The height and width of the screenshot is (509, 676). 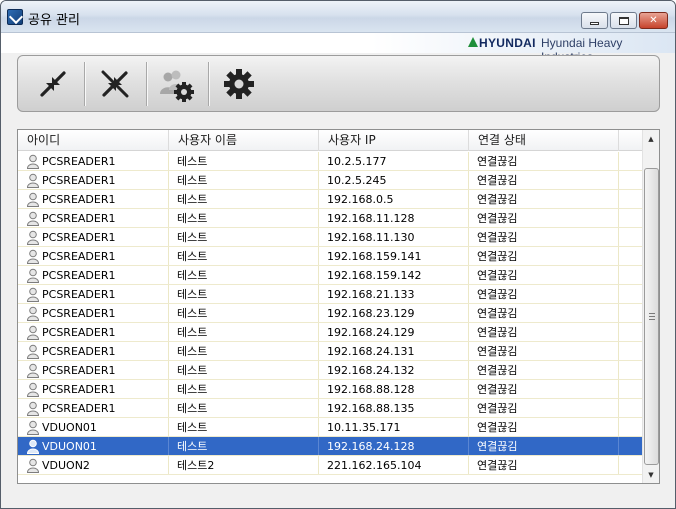 I want to click on cell-user-ip: 192.168.88.128, so click(x=394, y=389).